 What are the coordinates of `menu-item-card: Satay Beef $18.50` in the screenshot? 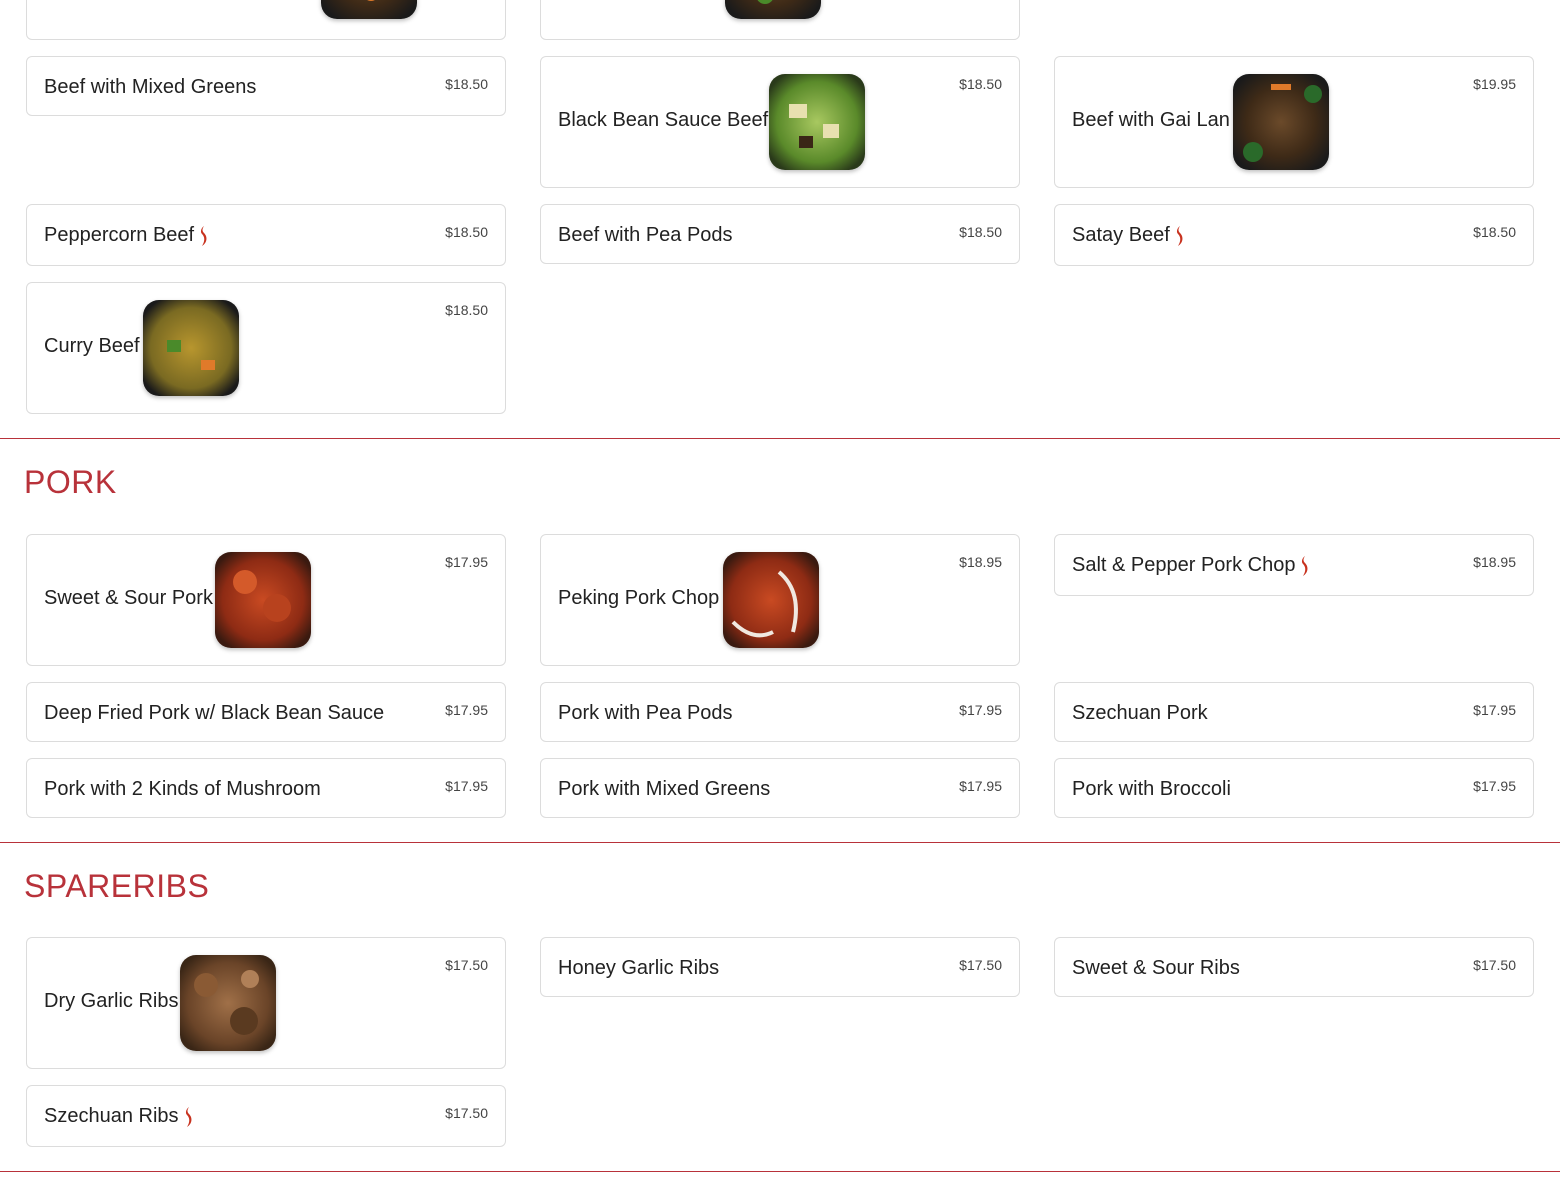 It's located at (1294, 235).